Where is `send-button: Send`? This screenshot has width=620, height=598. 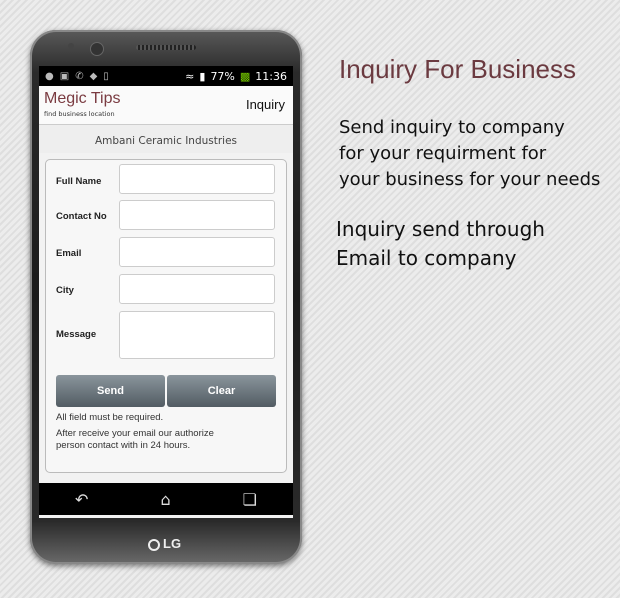 send-button: Send is located at coordinates (110, 391).